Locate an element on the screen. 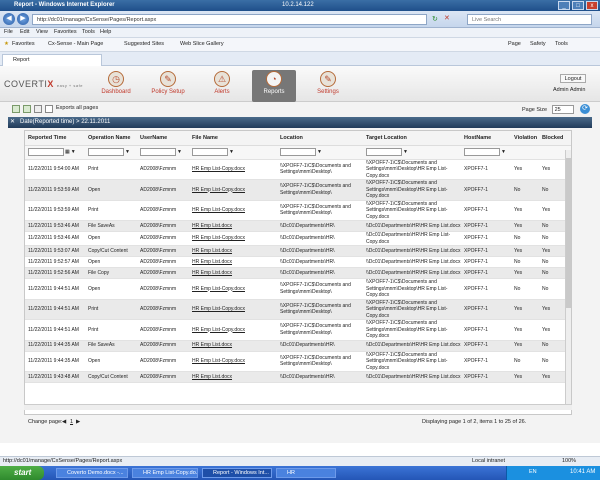  favorites-button: Favorites is located at coordinates (23, 44).